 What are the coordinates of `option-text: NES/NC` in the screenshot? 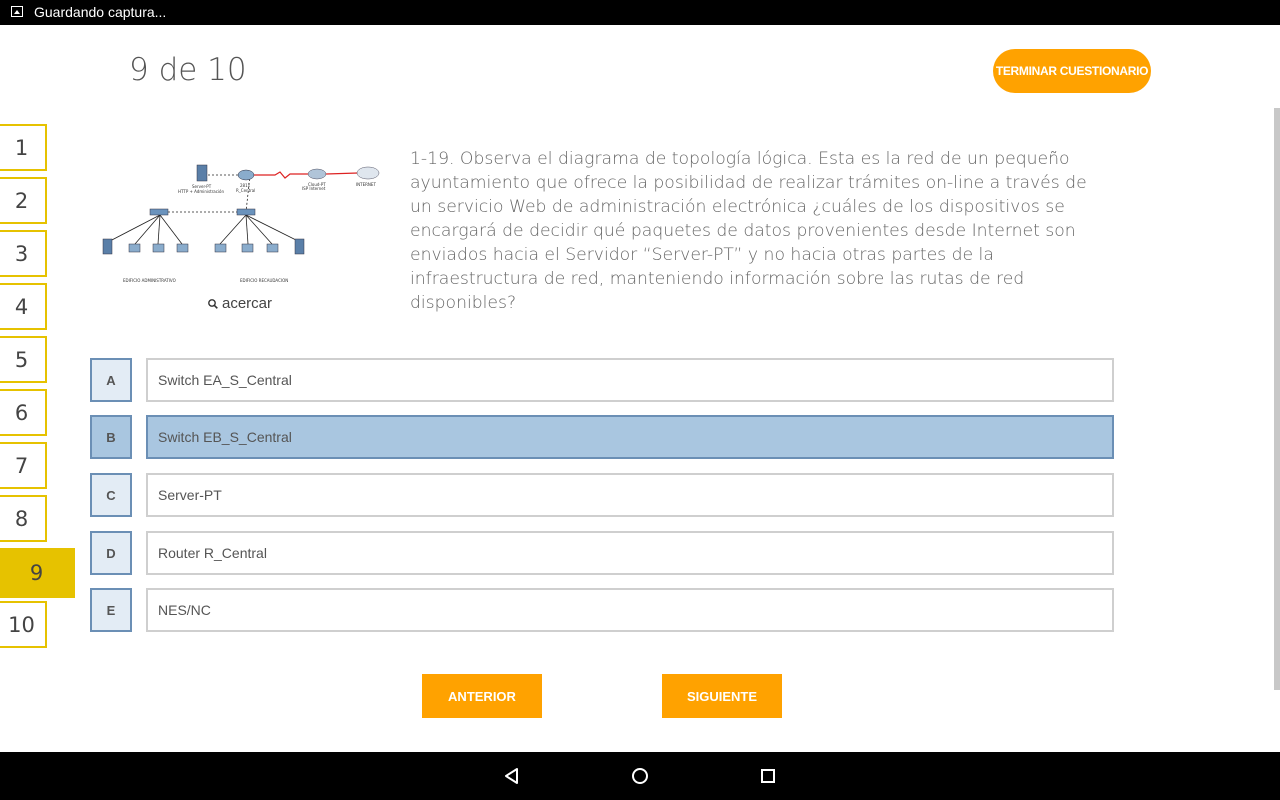 It's located at (630, 610).